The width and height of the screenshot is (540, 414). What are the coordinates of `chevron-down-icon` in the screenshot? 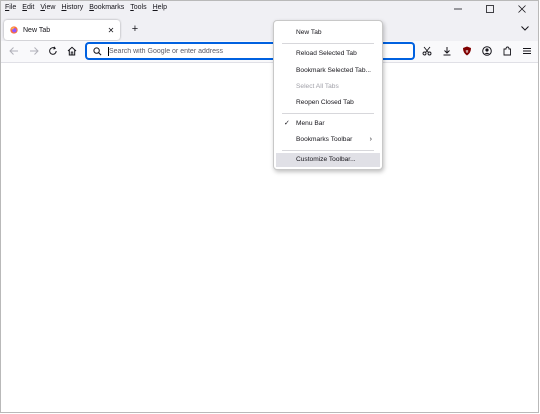 It's located at (525, 28).